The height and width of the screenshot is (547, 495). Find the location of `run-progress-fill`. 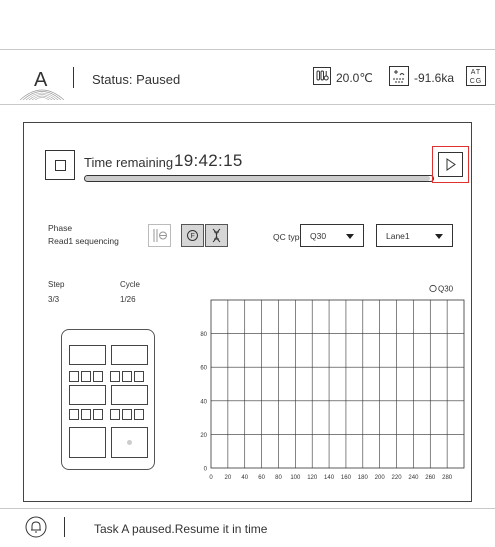

run-progress-fill is located at coordinates (257, 178).